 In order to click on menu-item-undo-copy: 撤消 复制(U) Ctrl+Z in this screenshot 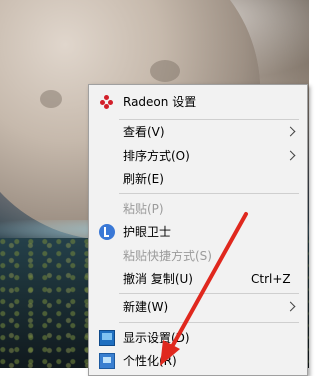, I will do `click(198, 279)`.